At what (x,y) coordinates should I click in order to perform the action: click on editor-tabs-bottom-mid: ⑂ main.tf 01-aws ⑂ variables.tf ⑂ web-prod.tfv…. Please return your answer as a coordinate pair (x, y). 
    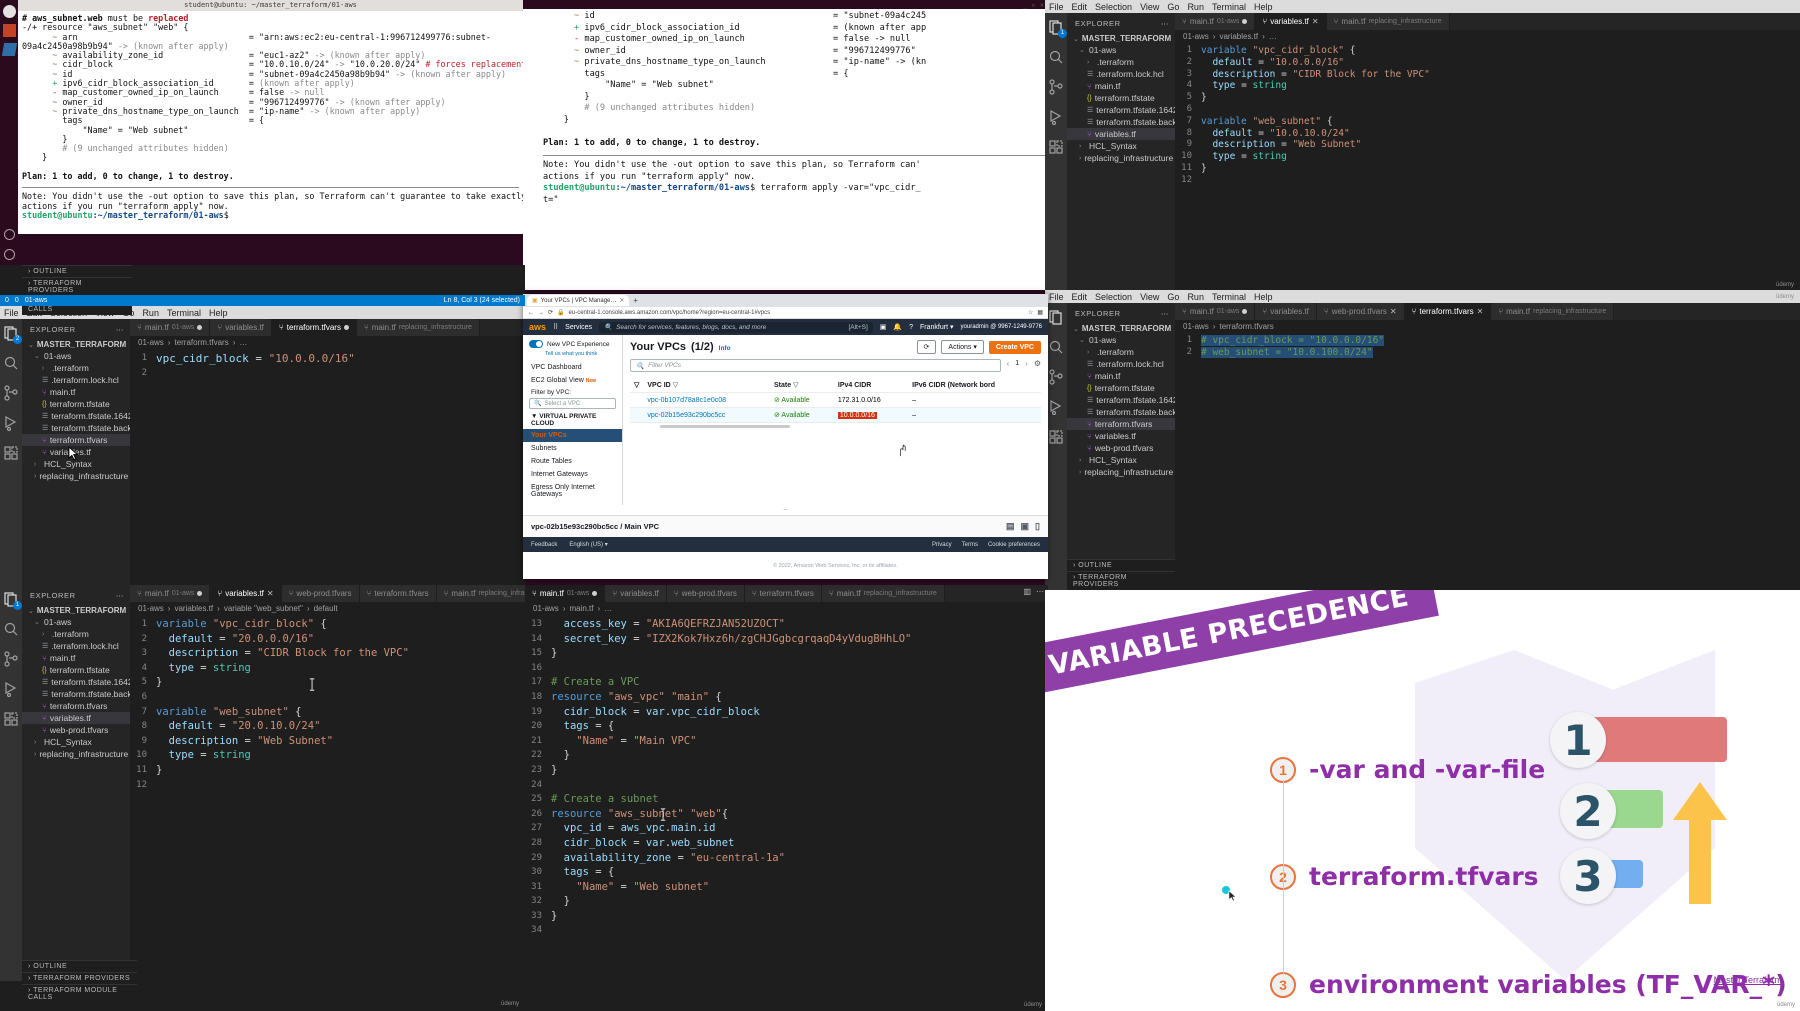
    Looking at the image, I should click on (786, 593).